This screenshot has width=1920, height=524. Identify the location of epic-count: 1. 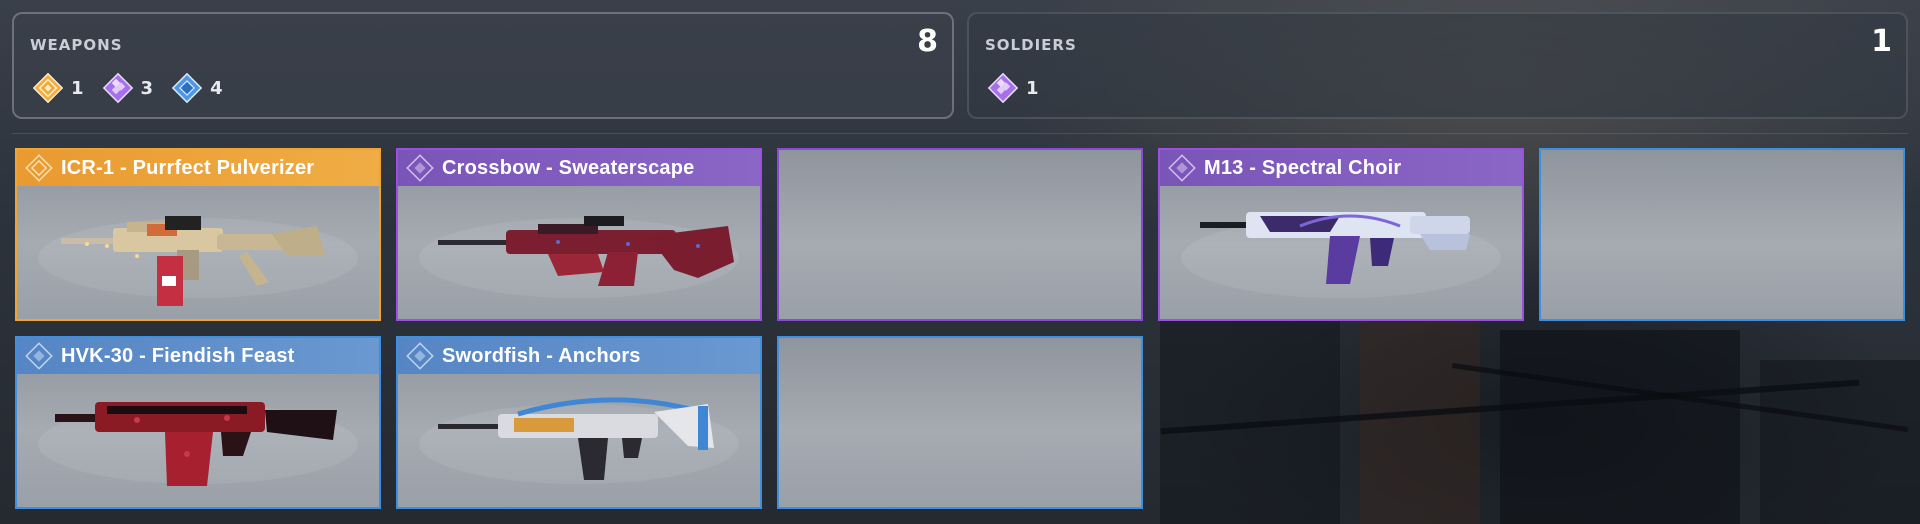
(1012, 88).